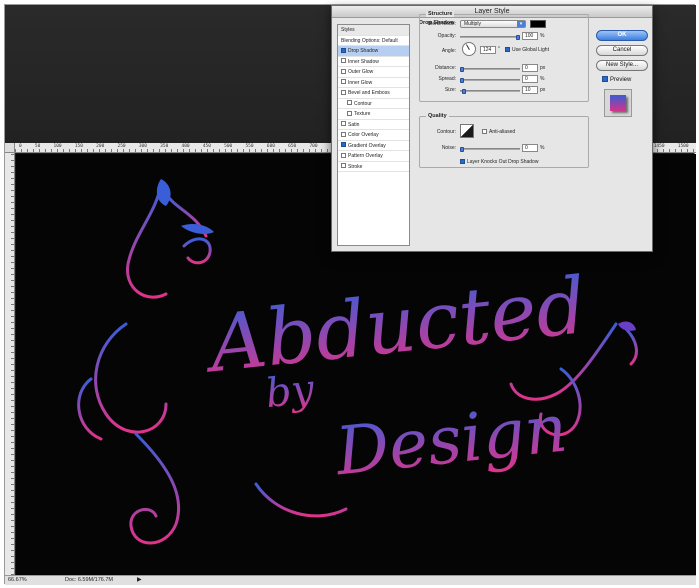  I want to click on vertical-ruler, so click(10, 364).